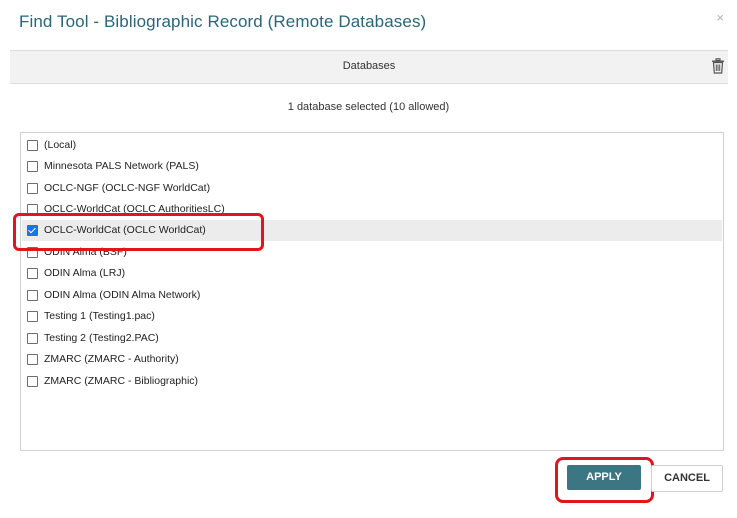  Describe the element at coordinates (111, 359) in the screenshot. I see `list-item-label: ZMARC (ZMARC - Authority)` at that location.